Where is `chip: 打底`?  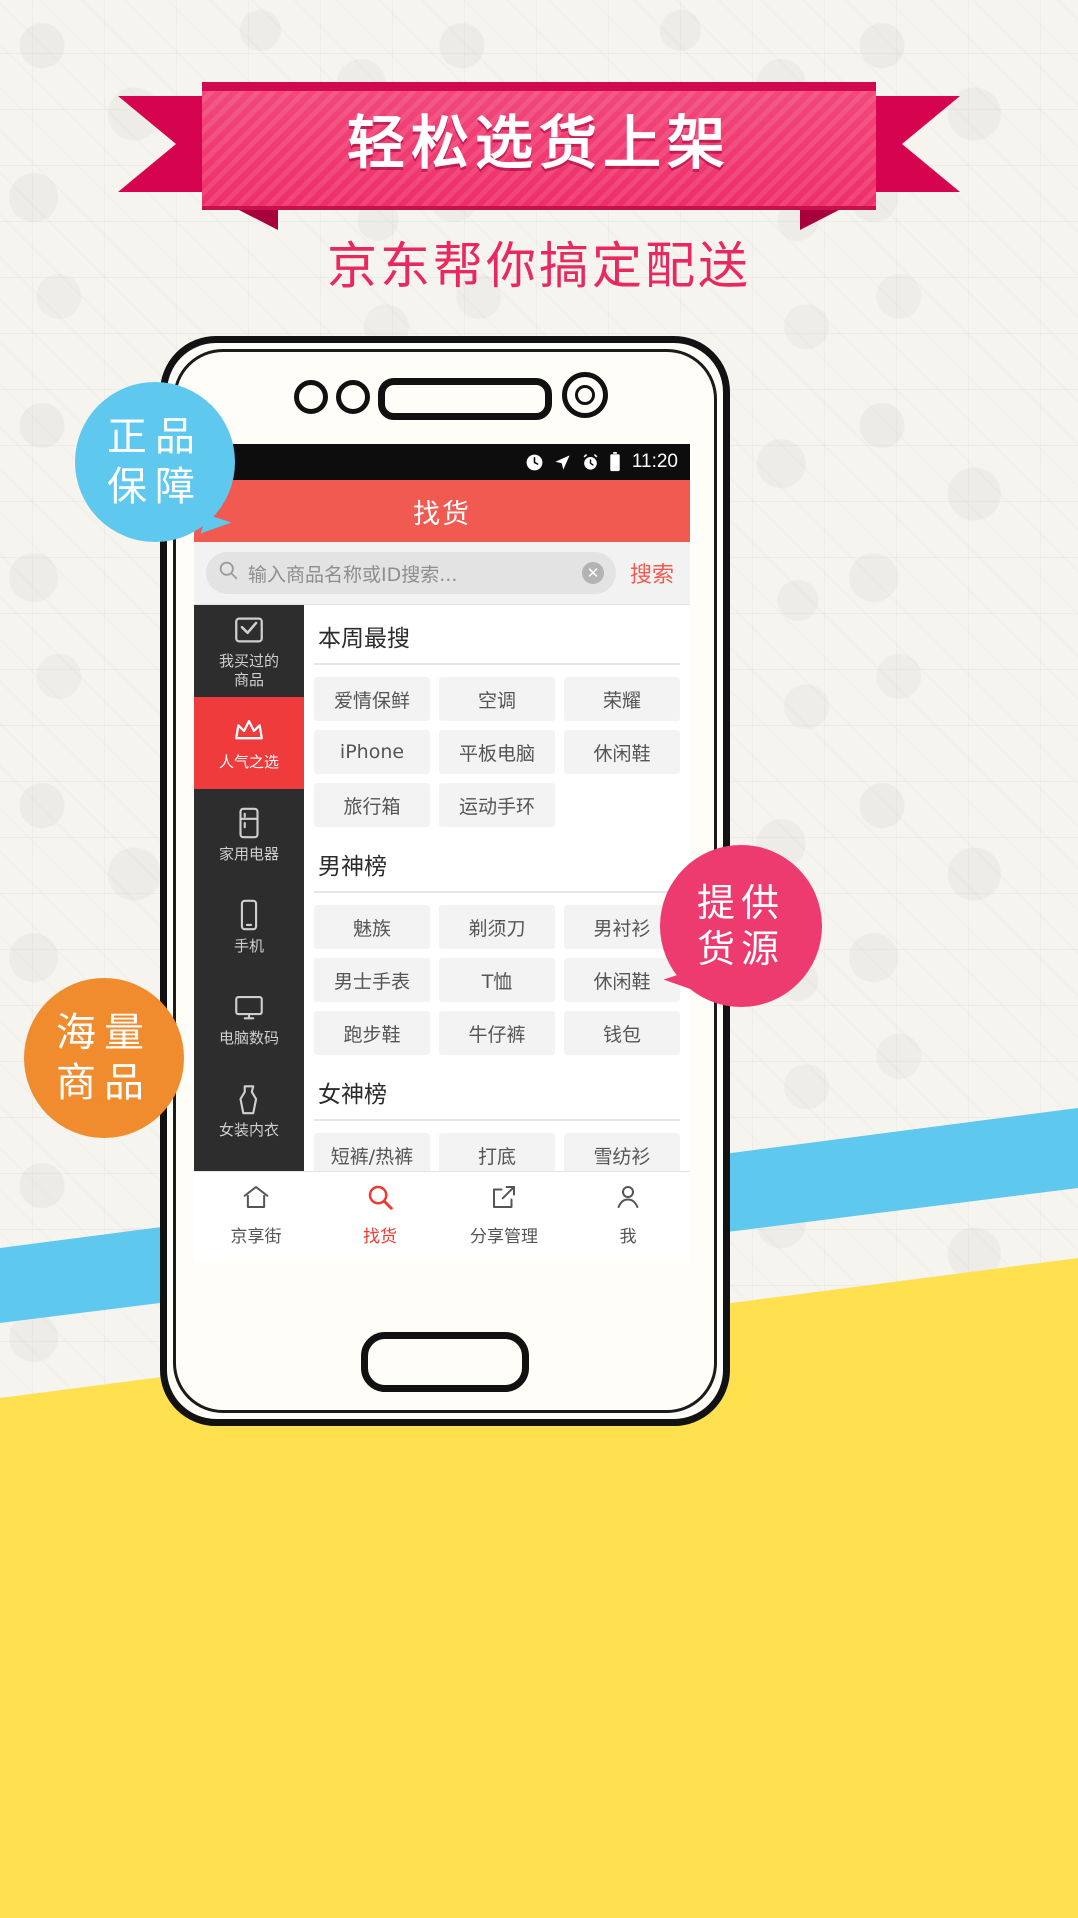
chip: 打底 is located at coordinates (497, 1152).